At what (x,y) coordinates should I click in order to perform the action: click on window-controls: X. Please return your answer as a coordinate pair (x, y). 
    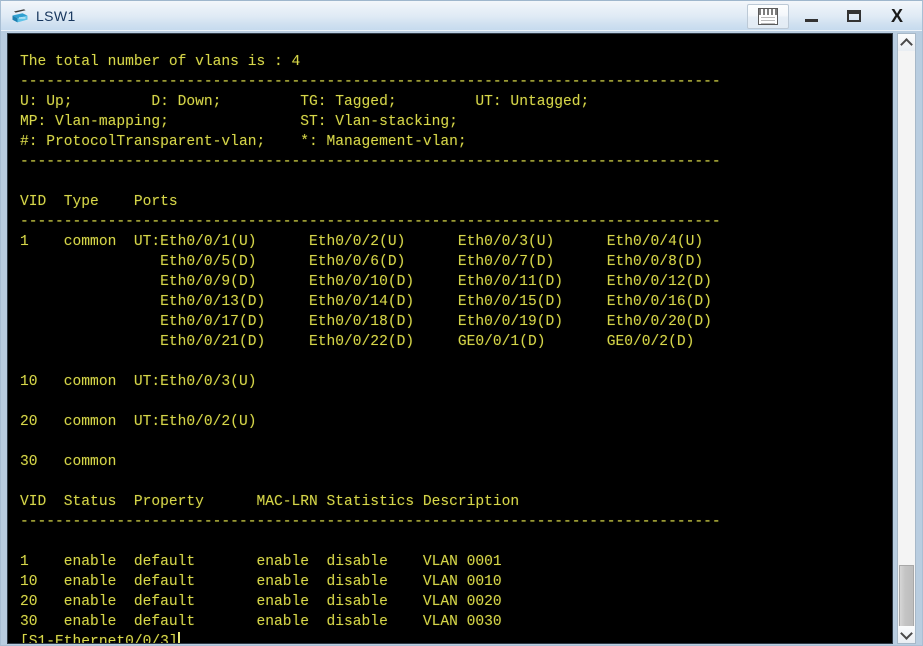
    Looking at the image, I should click on (832, 16).